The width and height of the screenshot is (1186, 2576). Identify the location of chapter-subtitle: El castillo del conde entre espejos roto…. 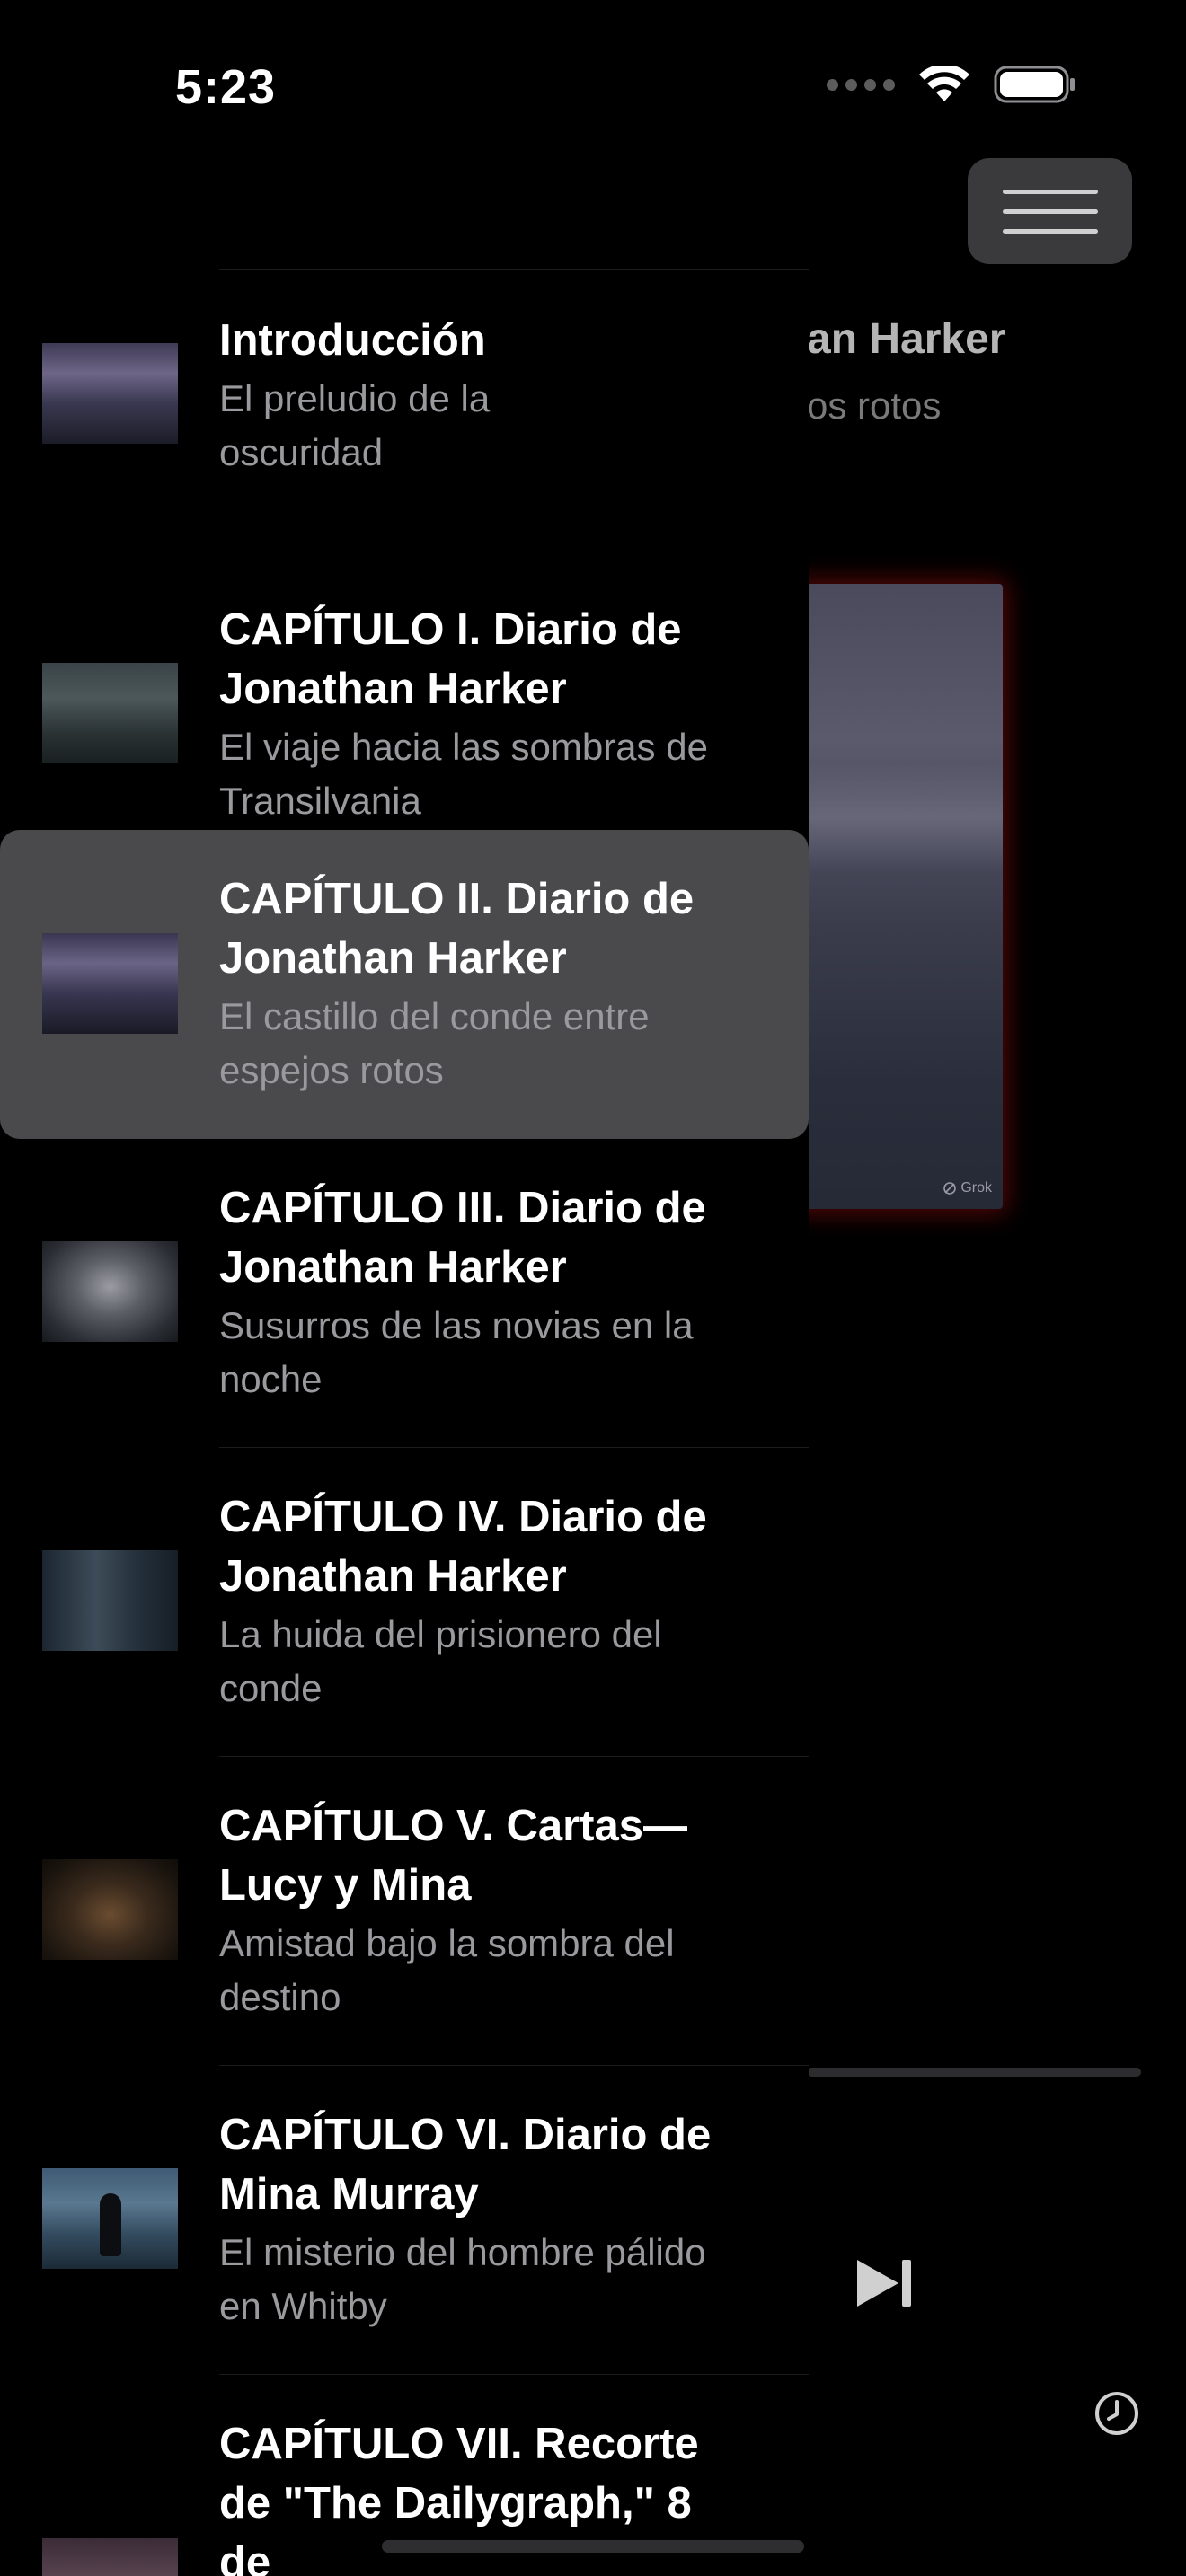
(434, 1043).